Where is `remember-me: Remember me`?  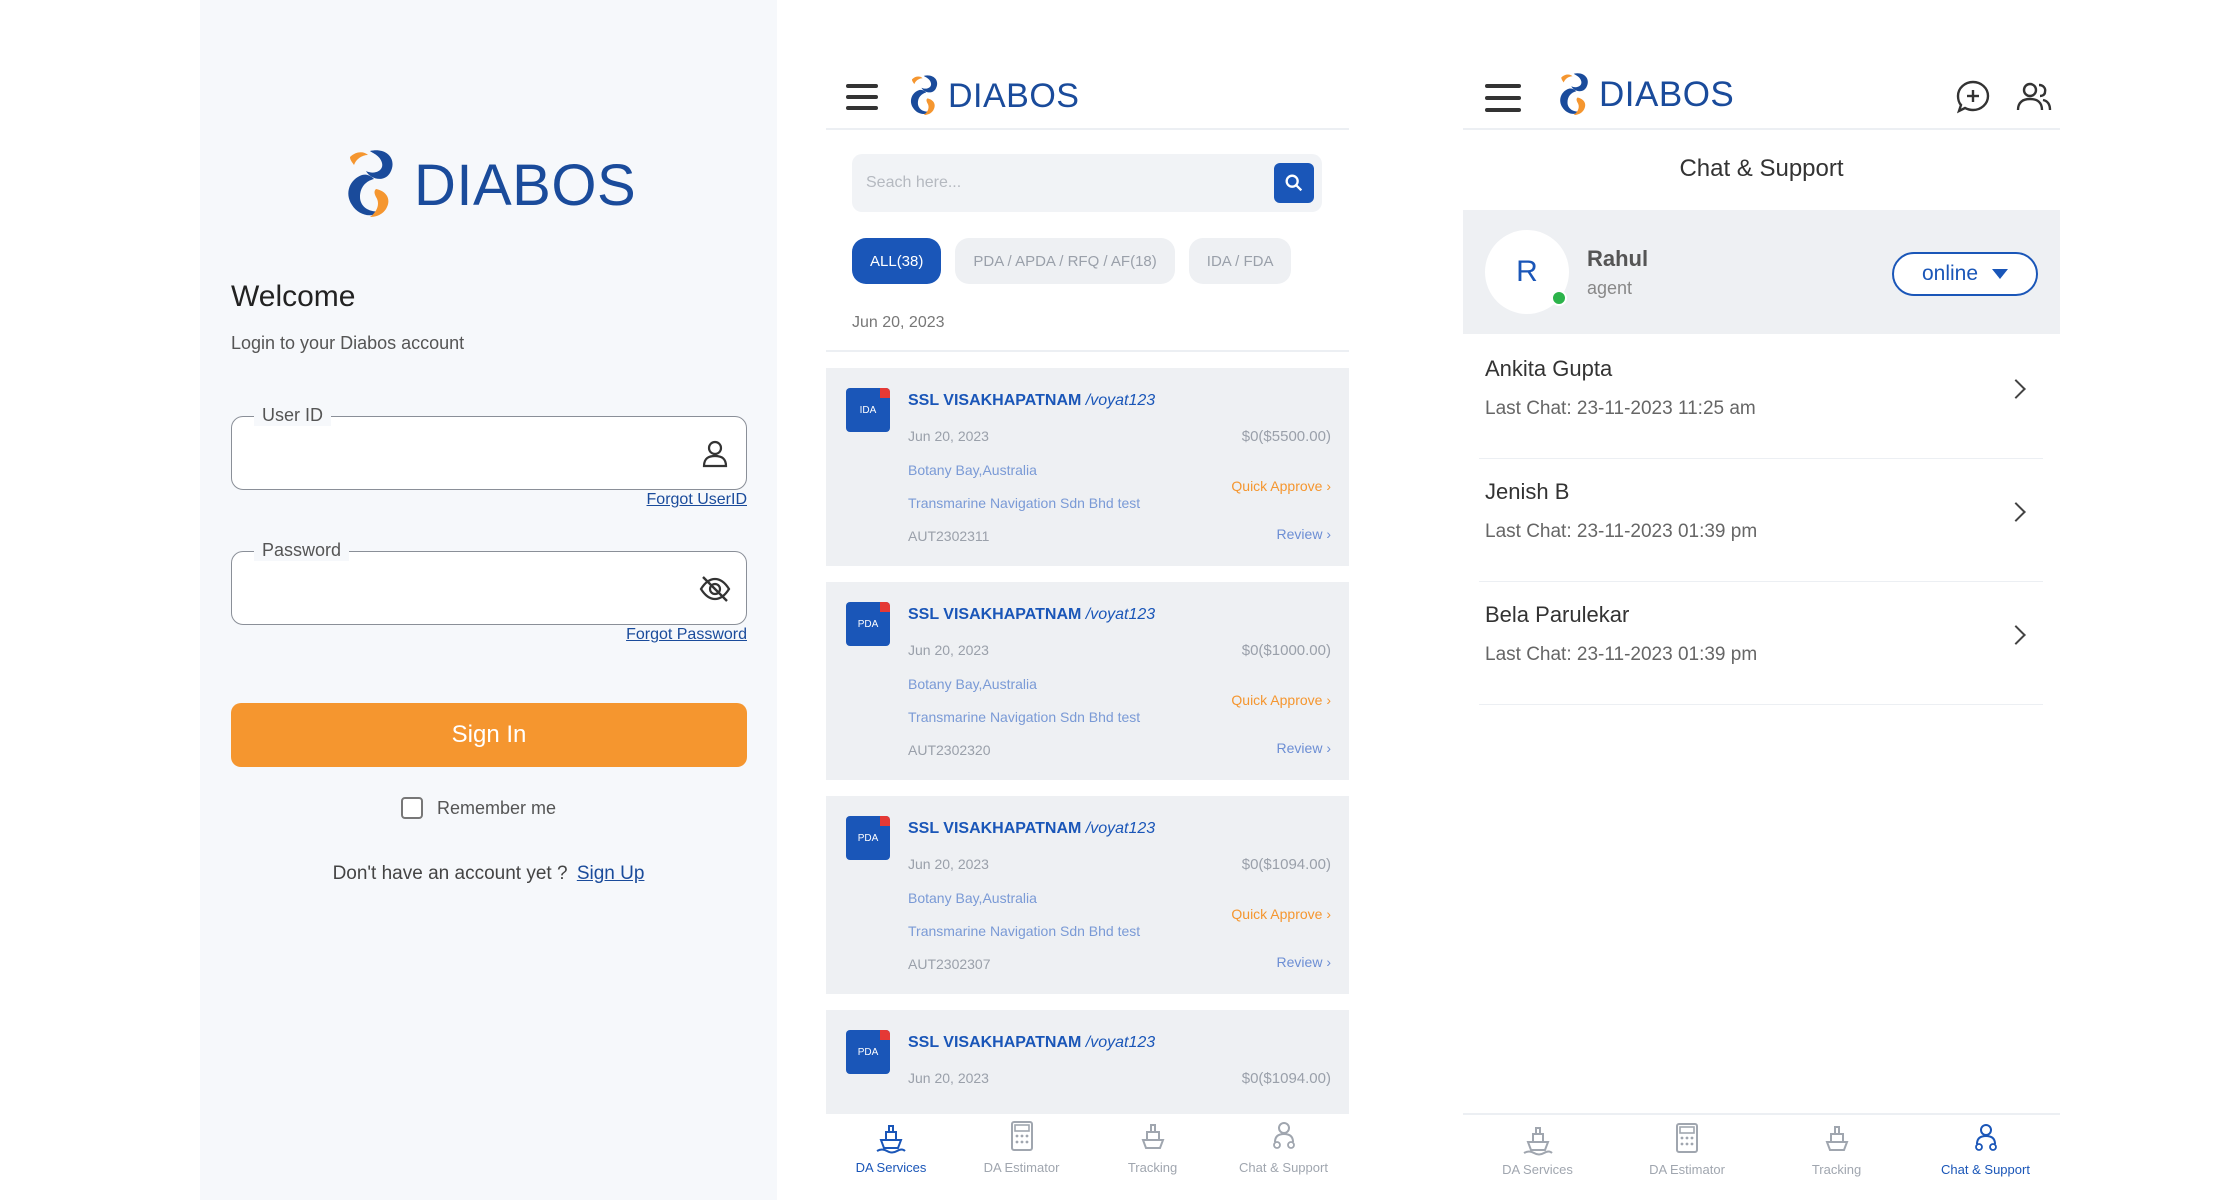
remember-me: Remember me is located at coordinates (478, 808).